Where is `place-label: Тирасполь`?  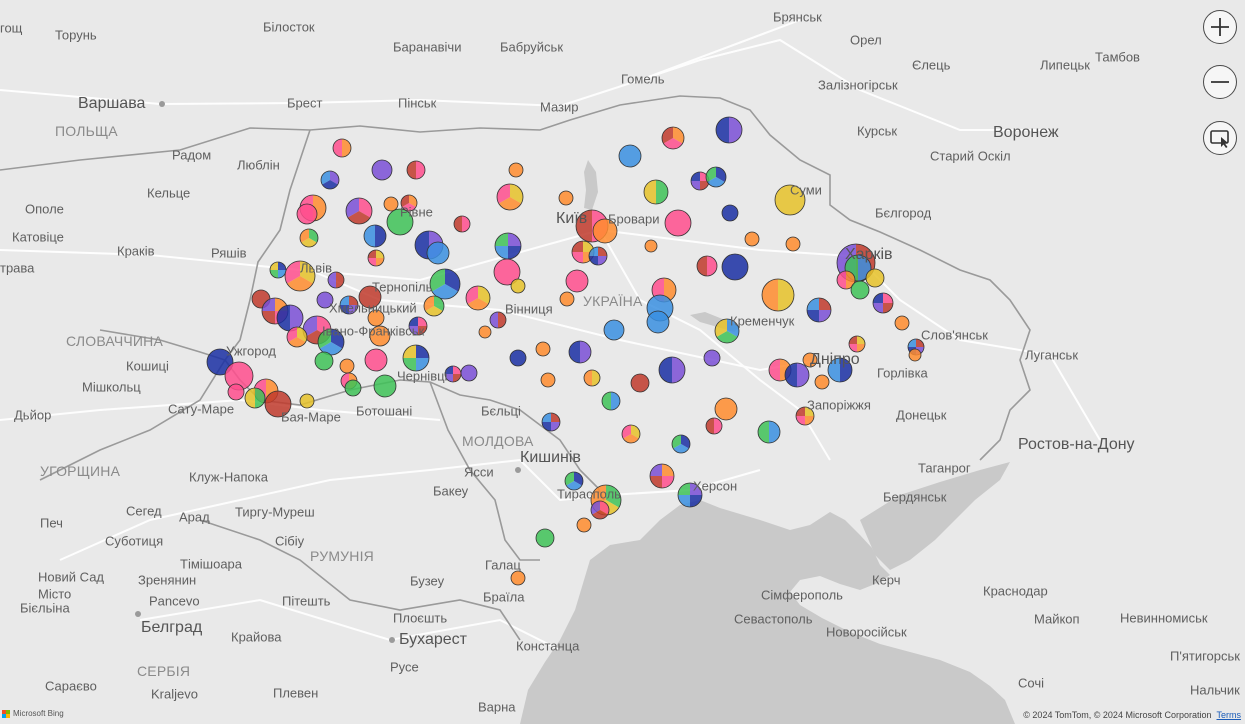
place-label: Тирасполь is located at coordinates (589, 494).